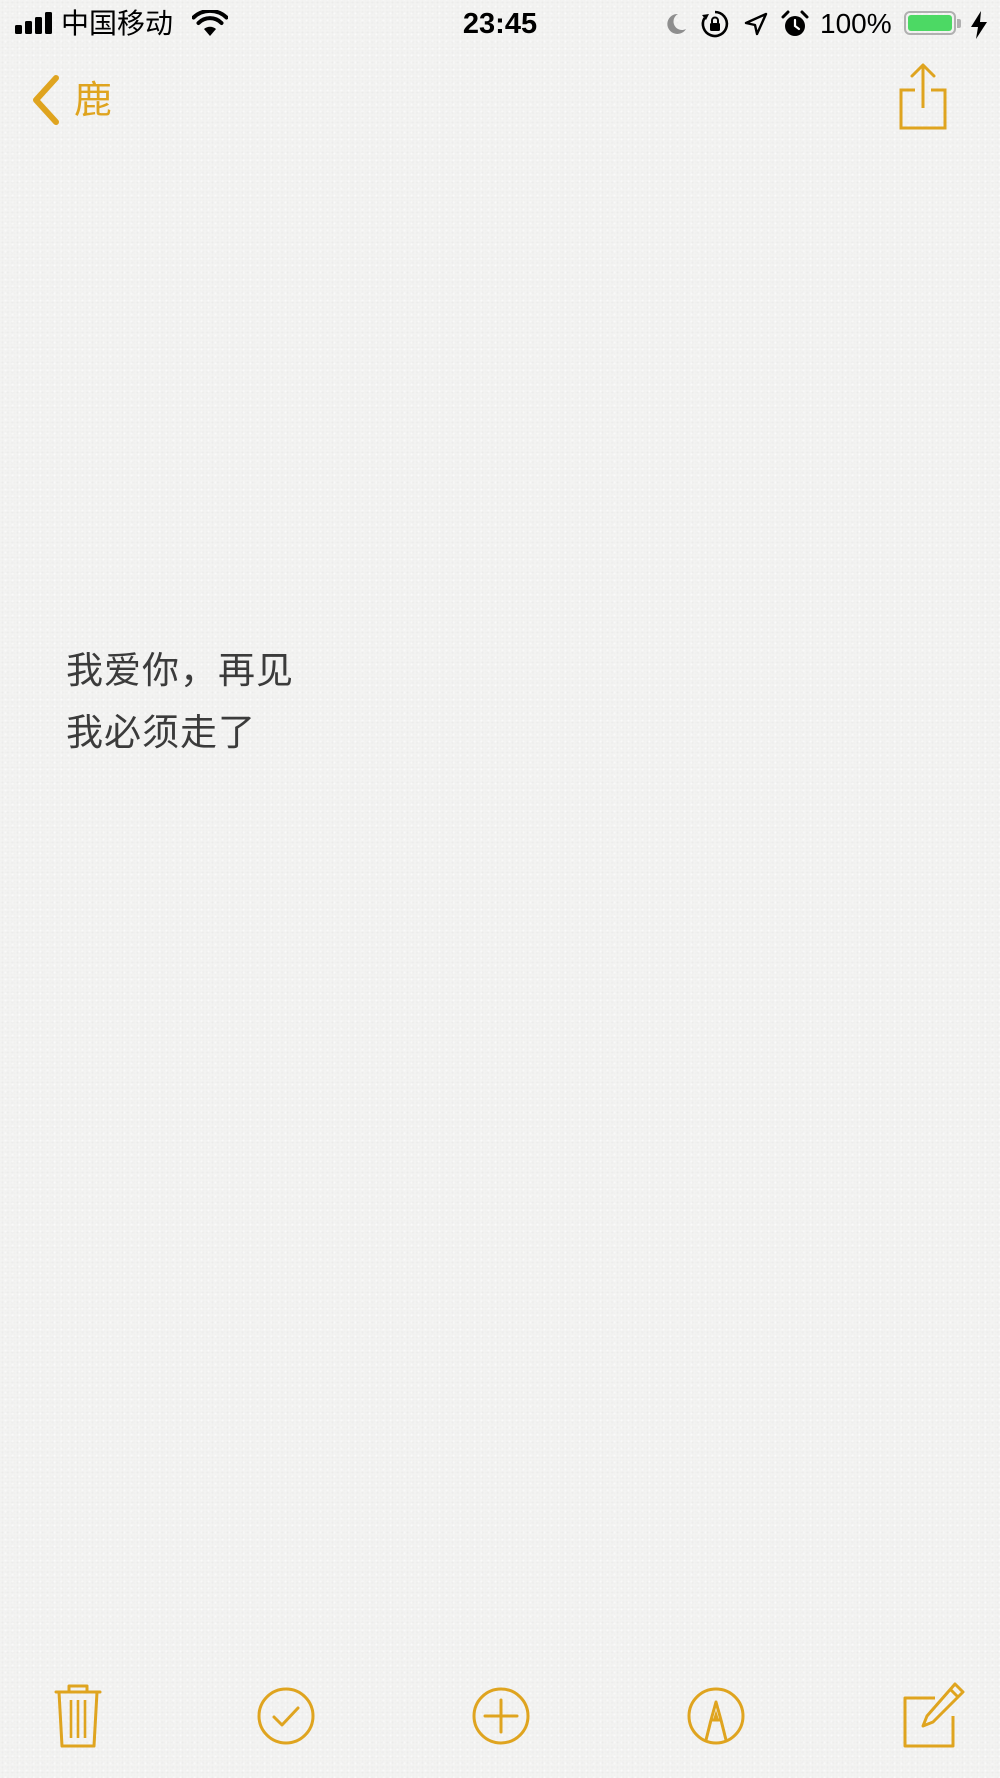 This screenshot has height=1778, width=1000. I want to click on bottom-toolbar, so click(500, 1722).